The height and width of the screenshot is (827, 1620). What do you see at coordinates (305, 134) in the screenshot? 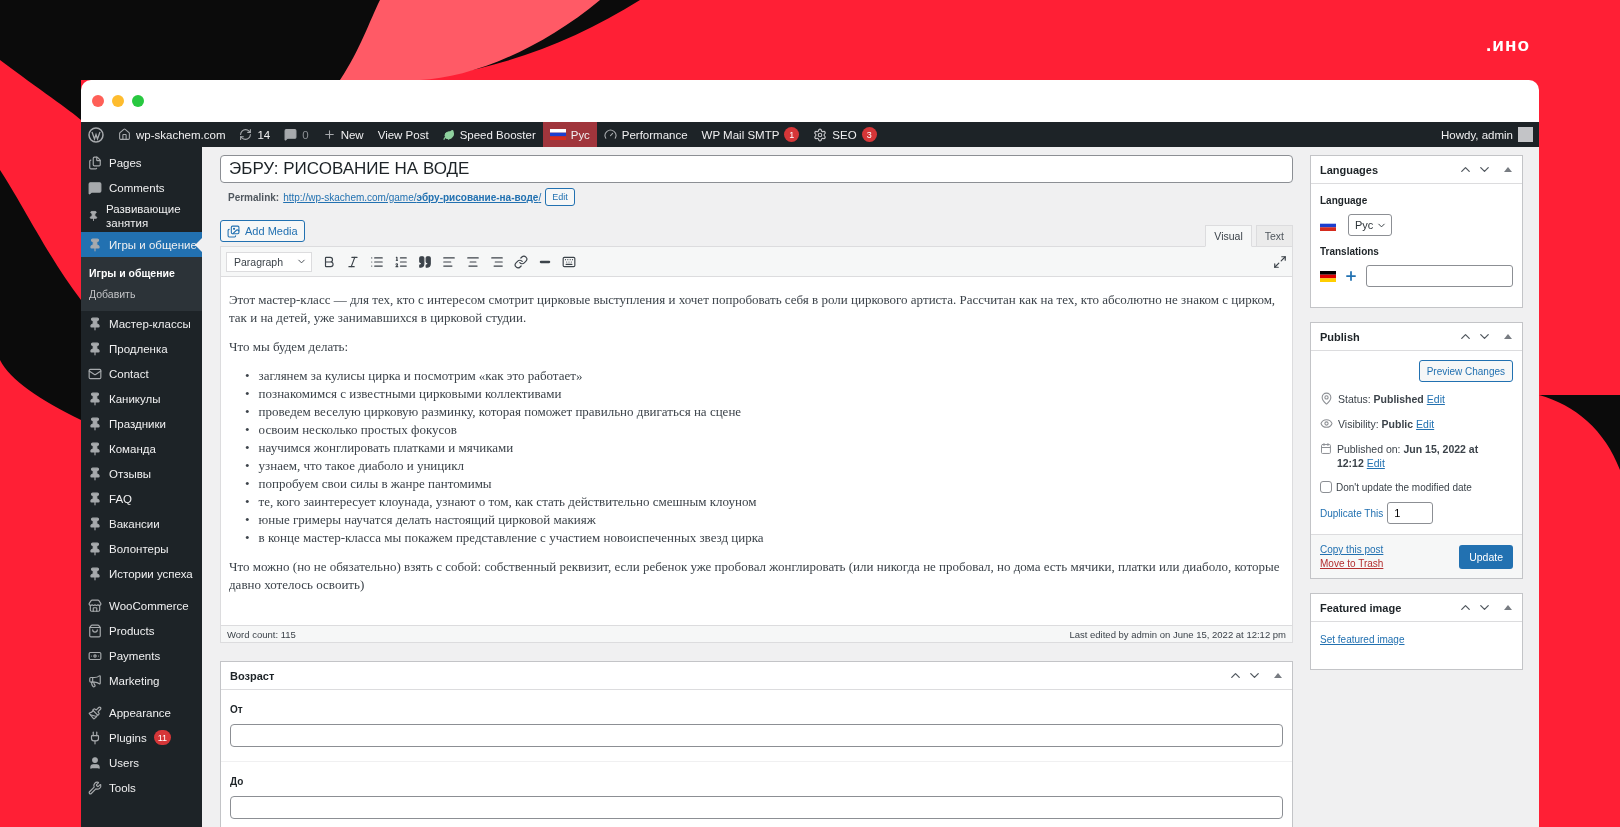
I see `admin-bar-link: 0` at bounding box center [305, 134].